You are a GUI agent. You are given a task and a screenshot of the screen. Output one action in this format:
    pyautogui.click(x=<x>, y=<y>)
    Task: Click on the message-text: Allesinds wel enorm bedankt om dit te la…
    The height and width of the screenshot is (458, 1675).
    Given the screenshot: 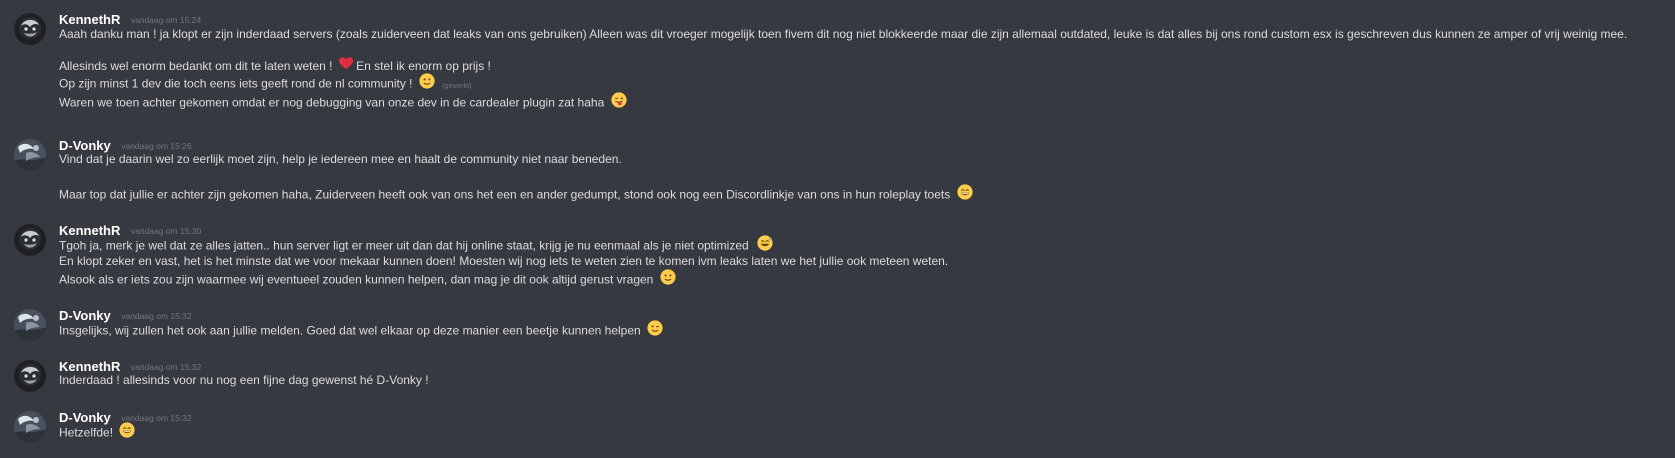 What is the action you would take?
    pyautogui.click(x=196, y=66)
    